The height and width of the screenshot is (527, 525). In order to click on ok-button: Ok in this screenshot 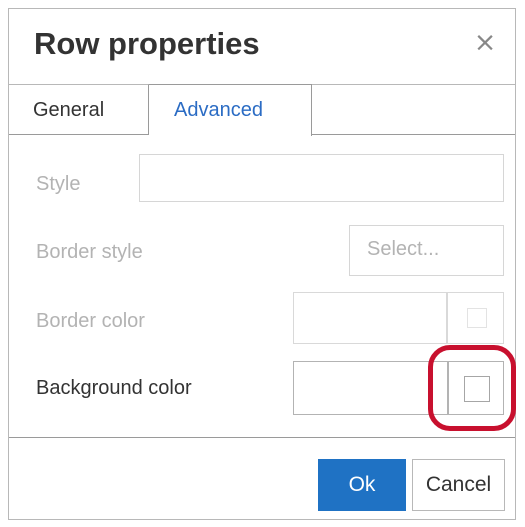, I will do `click(362, 485)`.